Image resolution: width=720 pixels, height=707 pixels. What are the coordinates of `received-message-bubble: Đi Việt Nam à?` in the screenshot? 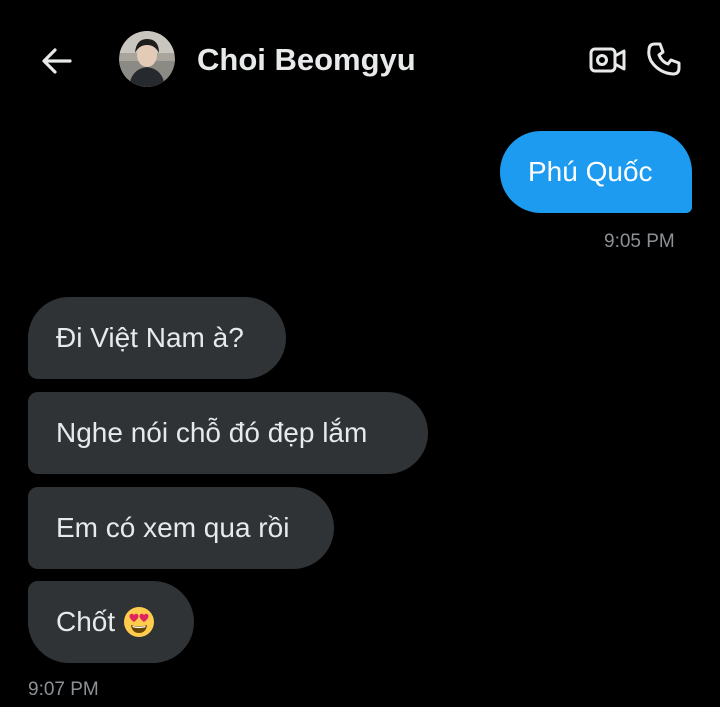 It's located at (157, 338).